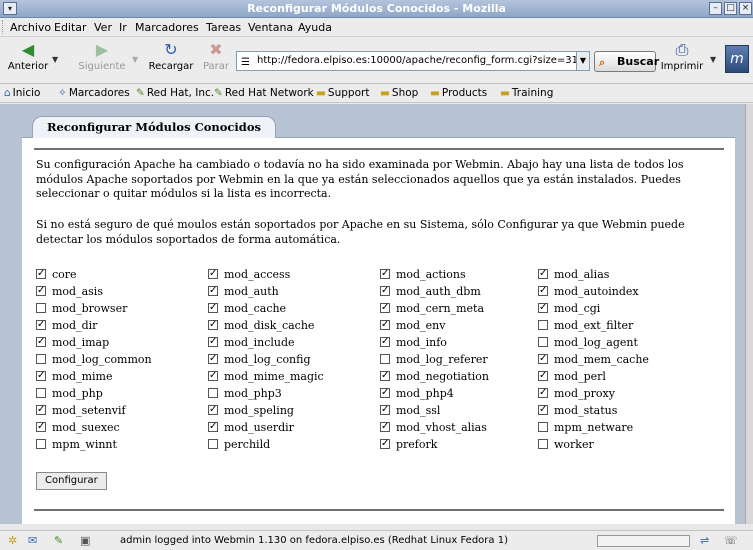 The height and width of the screenshot is (550, 753). Describe the element at coordinates (434, 378) in the screenshot. I see `module-option: mod_negotiation` at that location.